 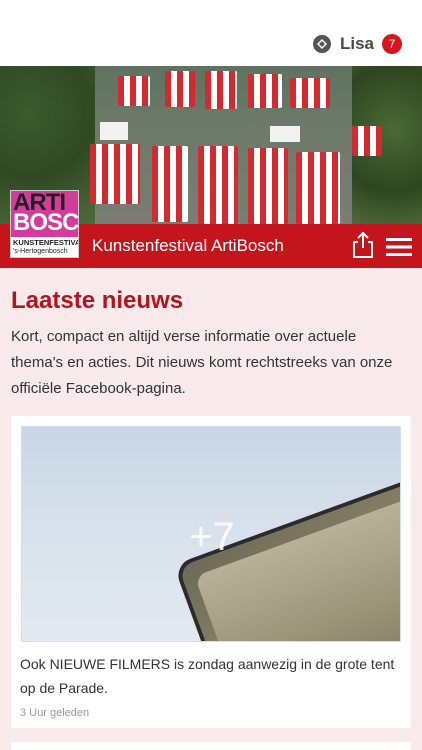 I want to click on news-card-next, so click(x=211, y=746).